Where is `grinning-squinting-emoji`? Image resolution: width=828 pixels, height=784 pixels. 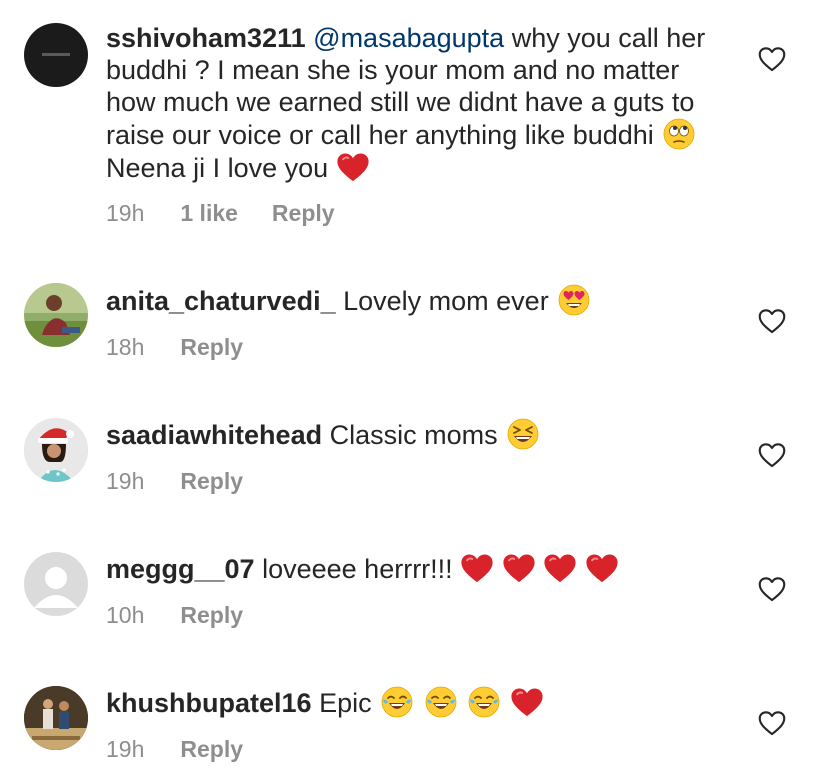 grinning-squinting-emoji is located at coordinates (523, 434).